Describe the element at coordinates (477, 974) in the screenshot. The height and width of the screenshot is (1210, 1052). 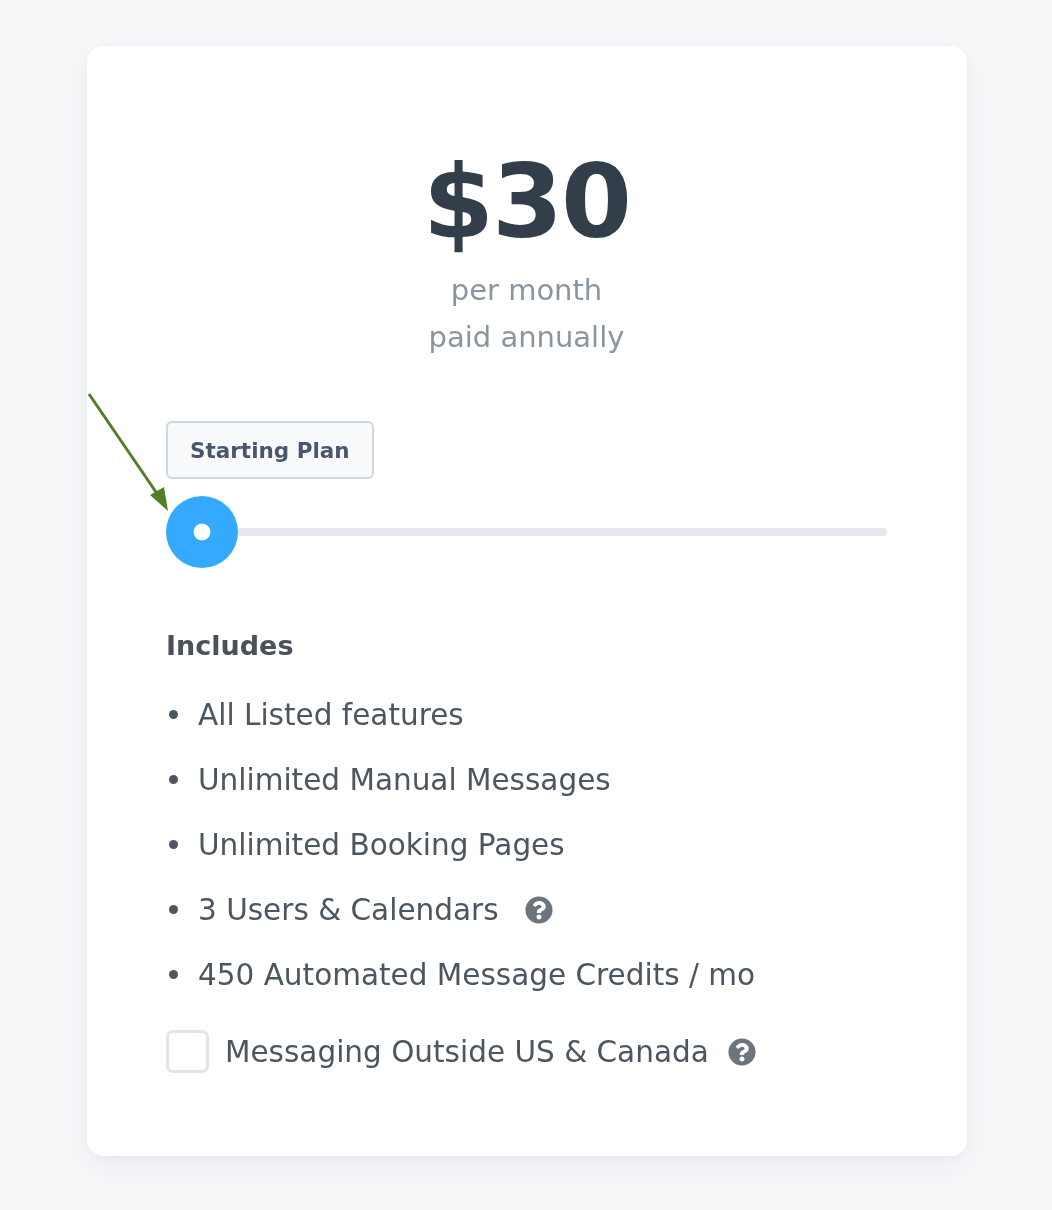
I see `feature-text: 450 Automated Message Credits / mo` at that location.